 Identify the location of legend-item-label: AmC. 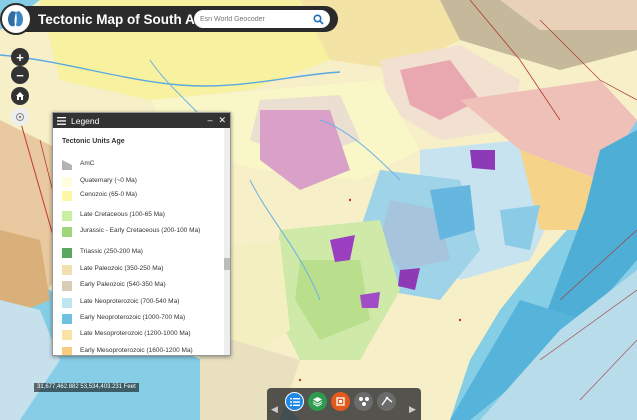
(87, 163).